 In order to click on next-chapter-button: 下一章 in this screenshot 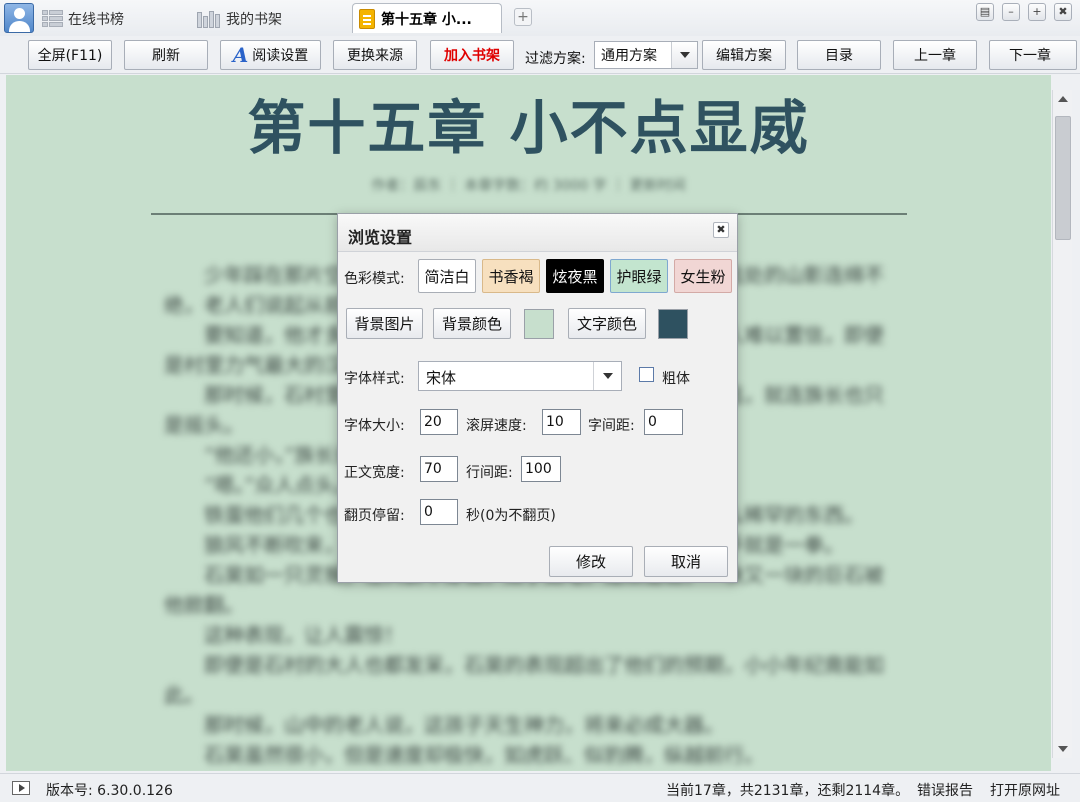, I will do `click(1033, 55)`.